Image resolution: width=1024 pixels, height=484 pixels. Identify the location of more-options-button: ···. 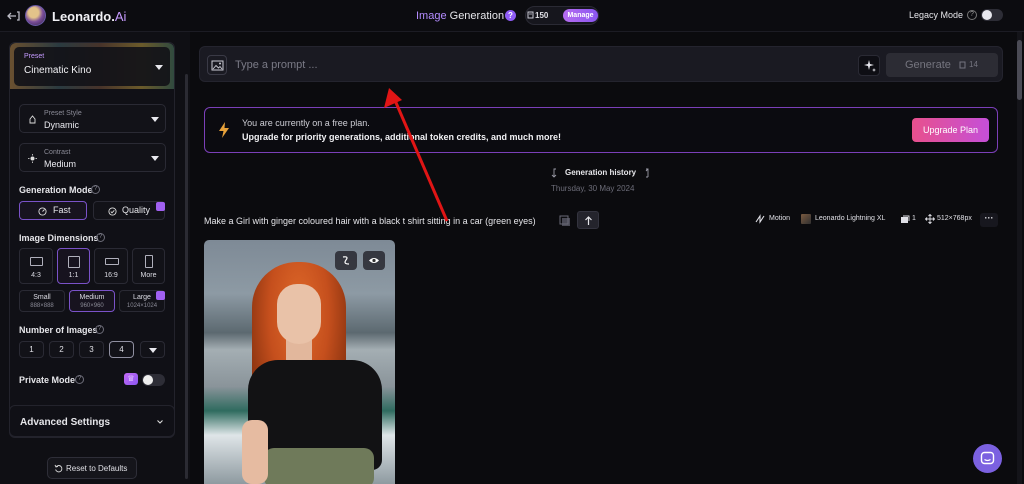
(989, 220).